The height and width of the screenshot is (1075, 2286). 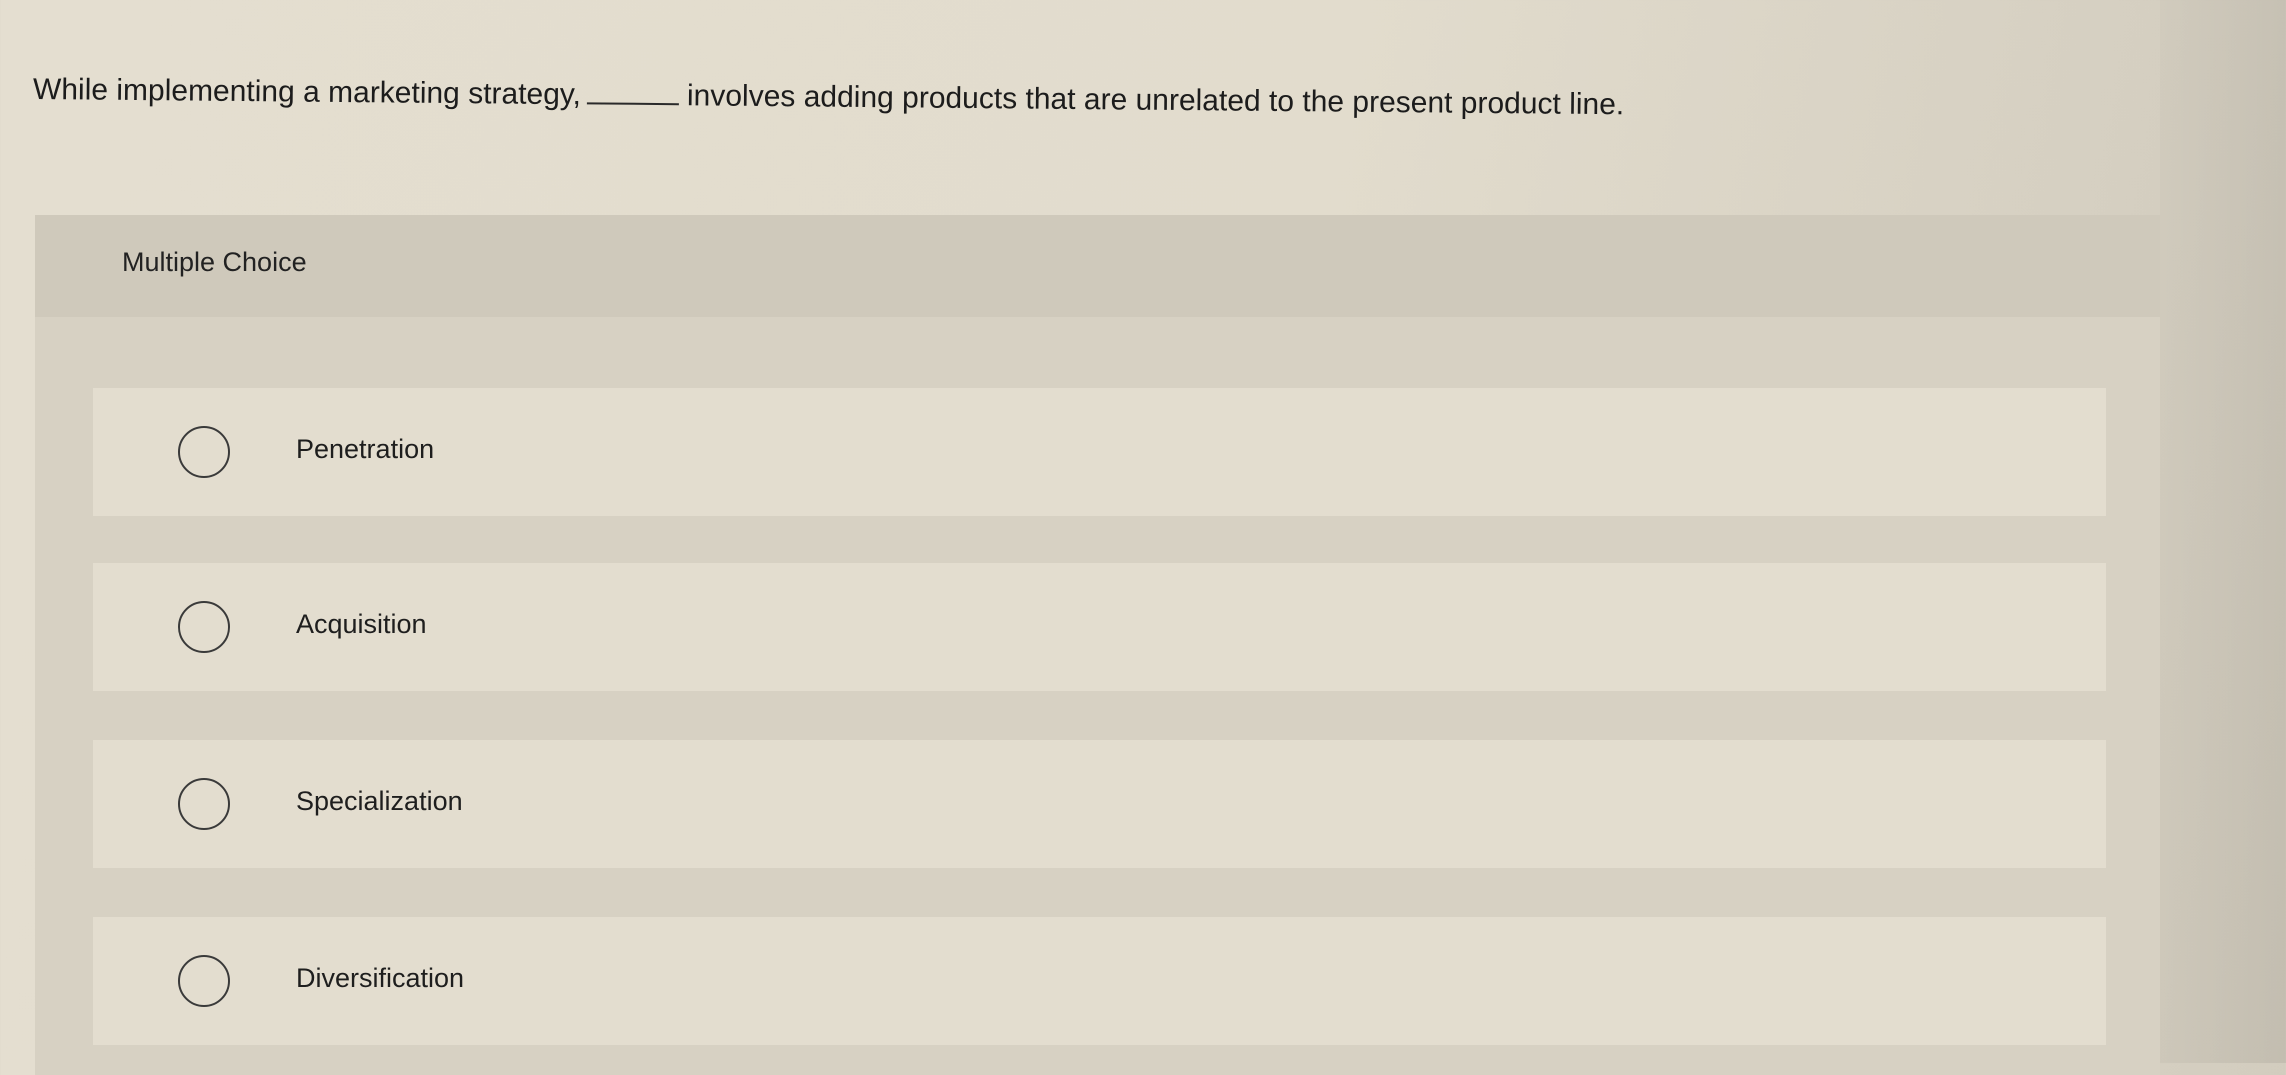 I want to click on answer-blank, so click(x=633, y=91).